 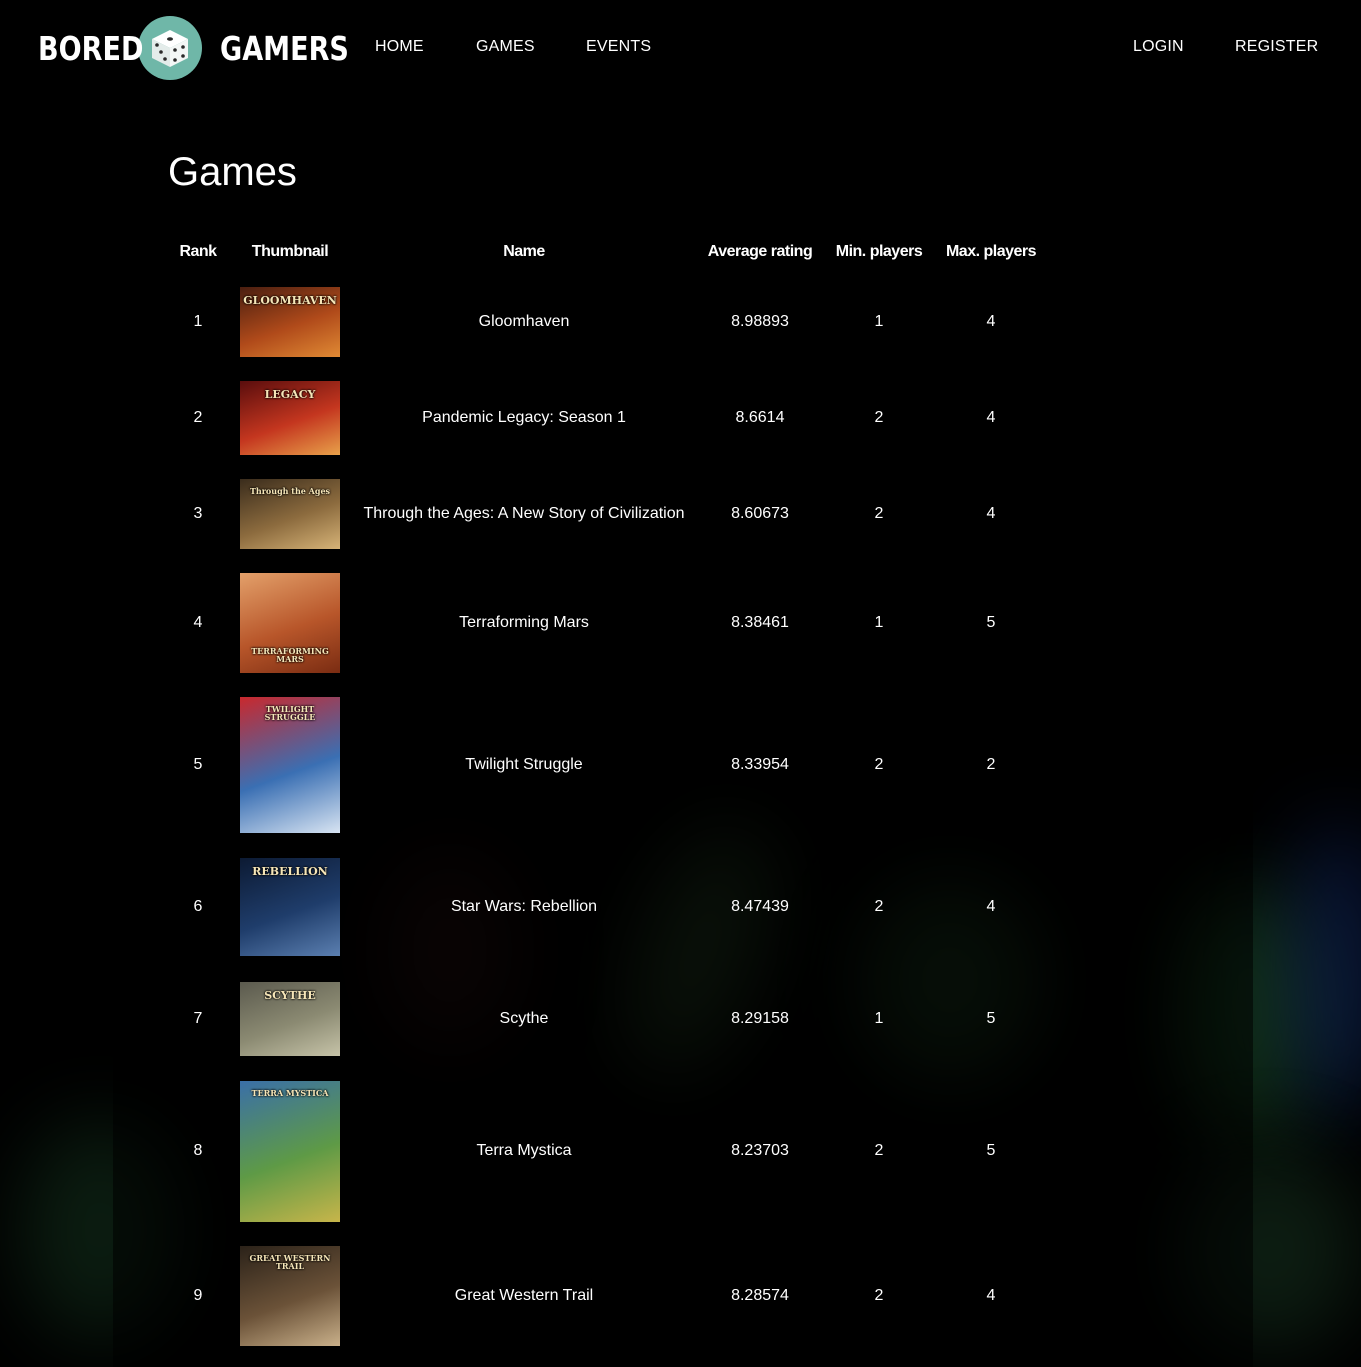 What do you see at coordinates (608, 907) in the screenshot?
I see `table-row: 6 REBELLION Star Wars: Rebellion 8.47439 2 4` at bounding box center [608, 907].